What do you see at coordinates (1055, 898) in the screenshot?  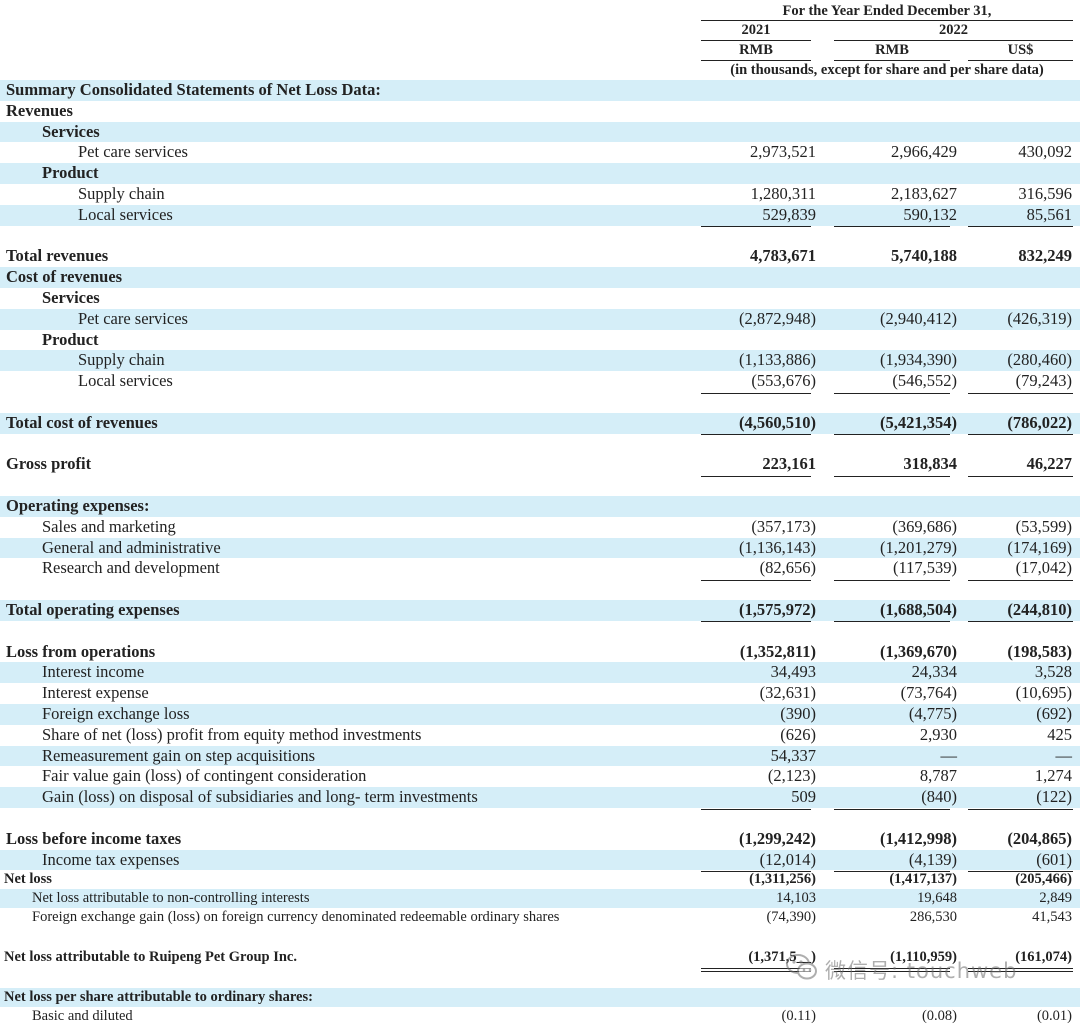 I see `value-cell: 2,849` at bounding box center [1055, 898].